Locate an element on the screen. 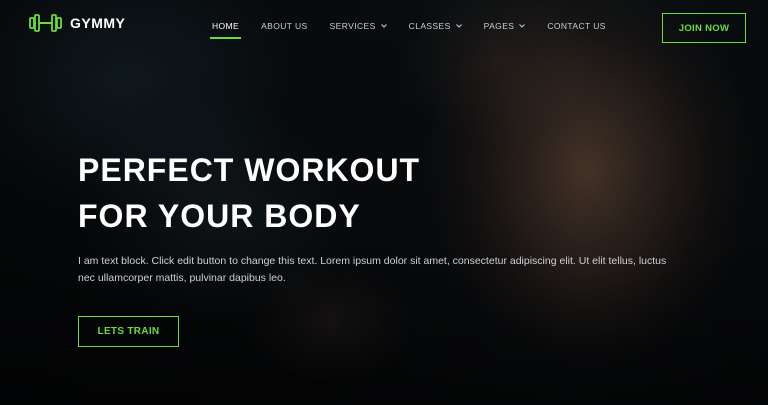 The width and height of the screenshot is (768, 405). nav-item-label: ABOUT US is located at coordinates (284, 26).